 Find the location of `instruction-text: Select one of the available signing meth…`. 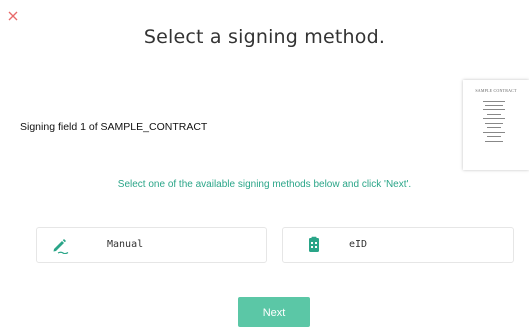

instruction-text: Select one of the available signing meth… is located at coordinates (264, 184).